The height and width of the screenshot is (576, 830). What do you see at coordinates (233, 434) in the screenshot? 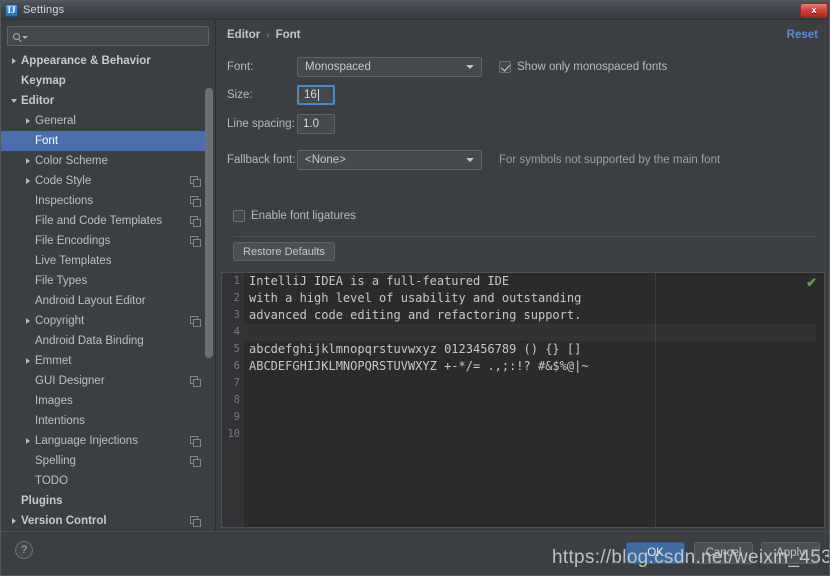
I see `line-number: 10` at bounding box center [233, 434].